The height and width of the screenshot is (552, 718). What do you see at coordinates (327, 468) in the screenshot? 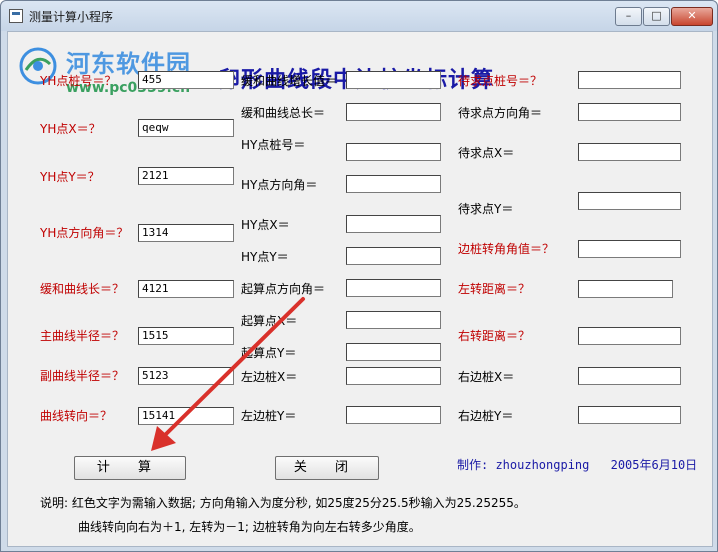
I see `close-button: 关 闭` at bounding box center [327, 468].